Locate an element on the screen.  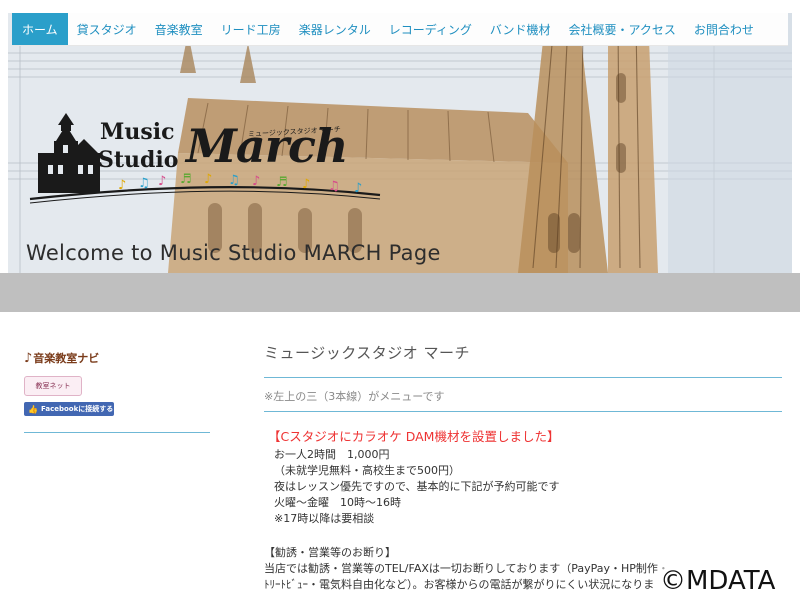
sidebar: ♪ 音楽教室ナビ 教室ネット 👍 Facebookに接続する is located at coordinates (117, 390).